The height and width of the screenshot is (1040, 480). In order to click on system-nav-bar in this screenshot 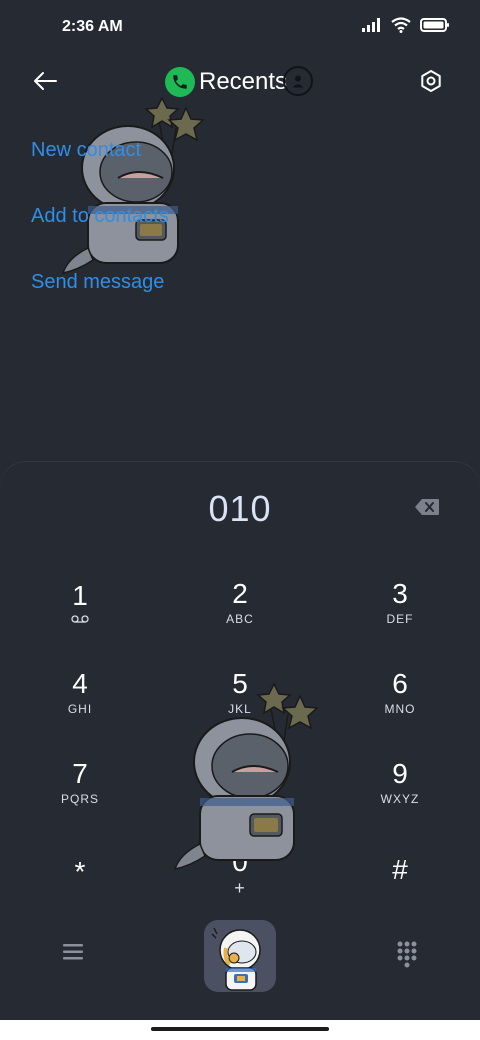, I will do `click(240, 1030)`.